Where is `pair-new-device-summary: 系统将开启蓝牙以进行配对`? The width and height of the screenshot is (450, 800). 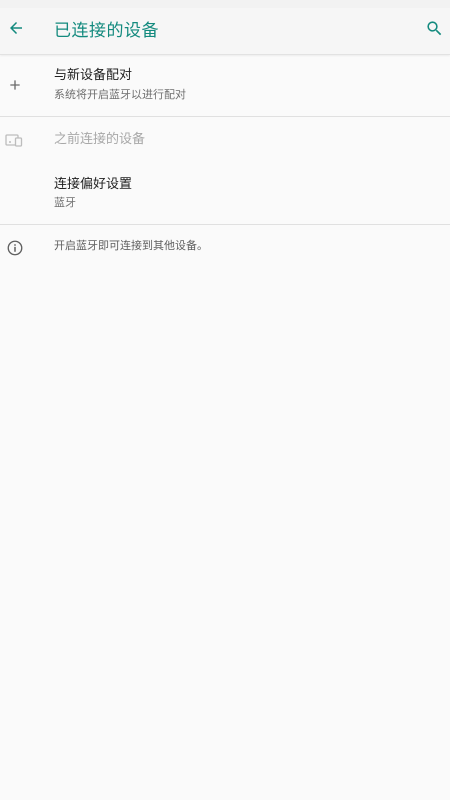
pair-new-device-summary: 系统将开启蓝牙以进行配对 is located at coordinates (120, 94).